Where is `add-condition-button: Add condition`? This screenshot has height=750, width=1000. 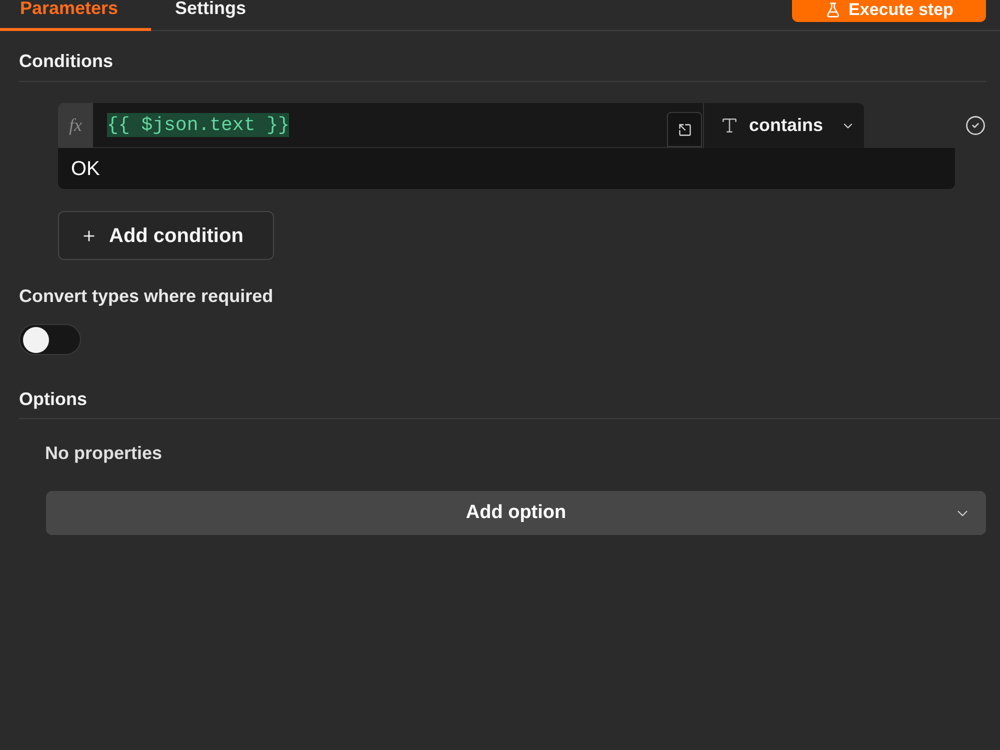 add-condition-button: Add condition is located at coordinates (166, 235).